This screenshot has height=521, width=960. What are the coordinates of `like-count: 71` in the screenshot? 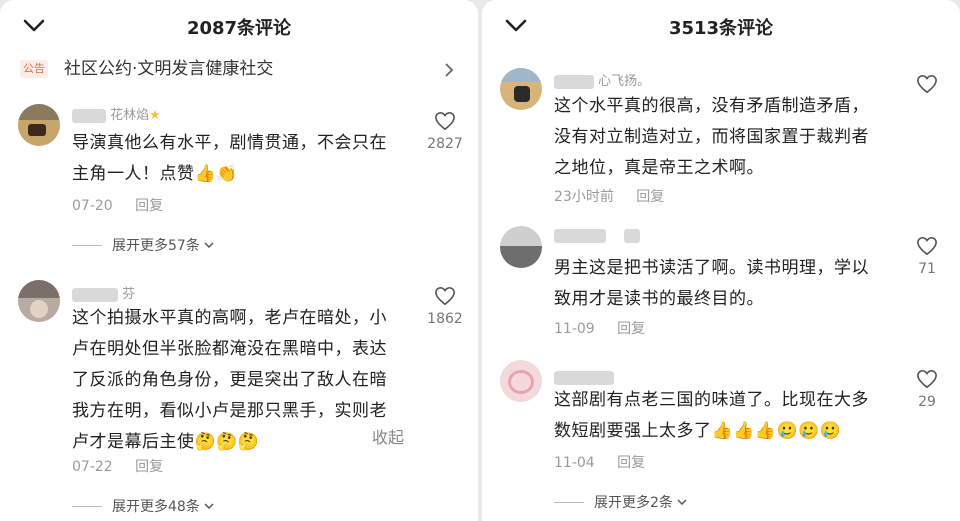 It's located at (927, 269).